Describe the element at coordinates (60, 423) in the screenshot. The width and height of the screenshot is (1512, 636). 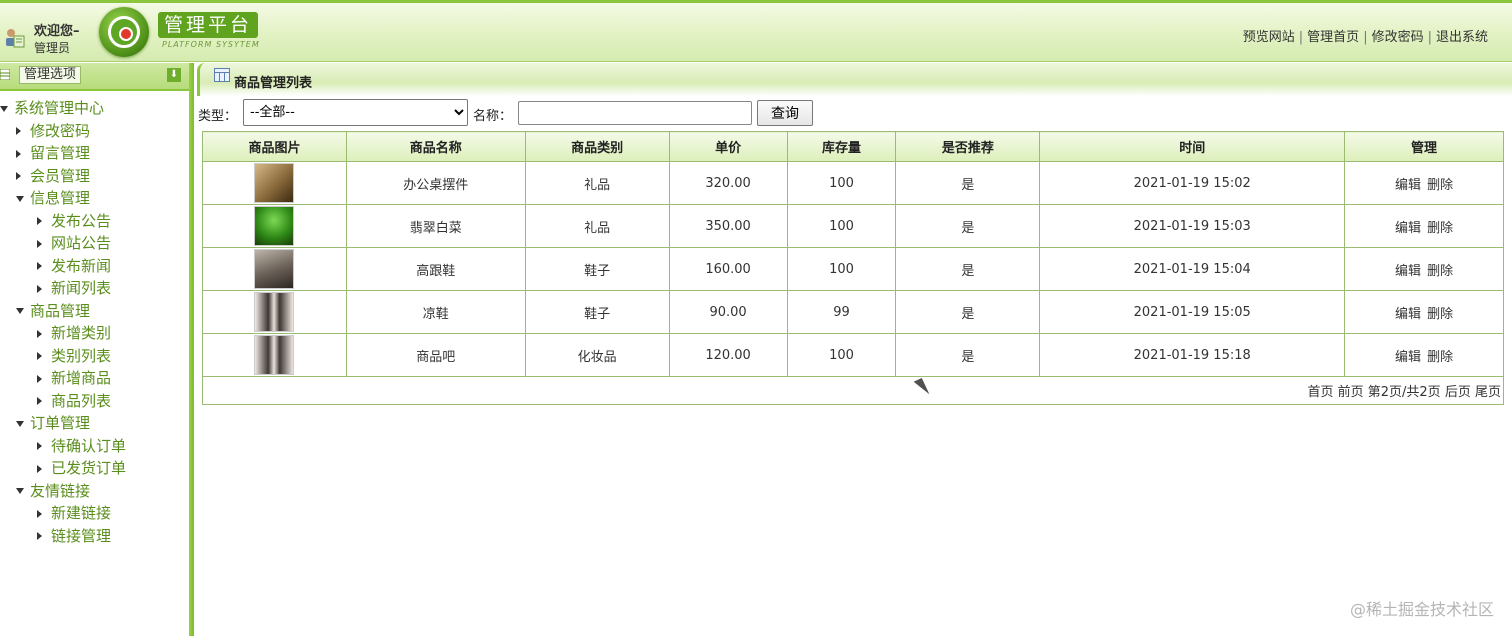
I see `sidebar-item-label: 订单管理` at that location.